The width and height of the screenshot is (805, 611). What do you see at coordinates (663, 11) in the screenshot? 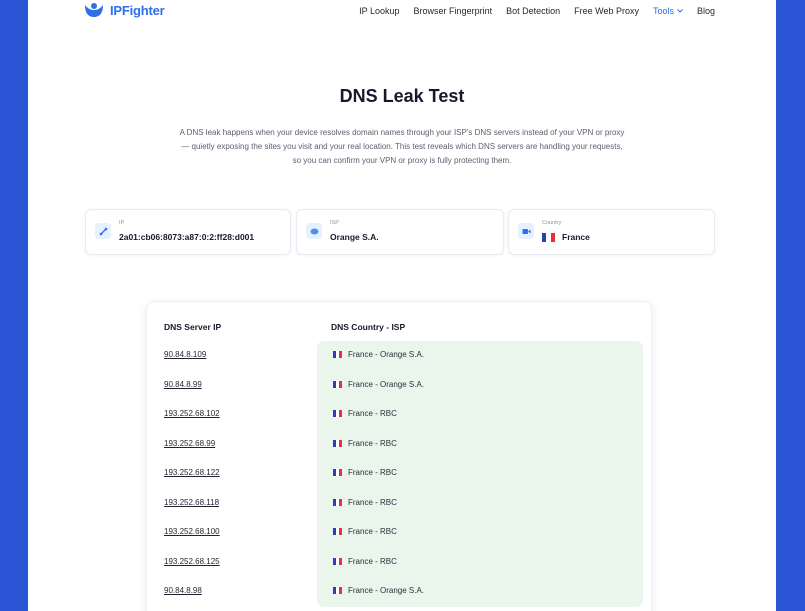
I see `nav-tools-label: Tools` at bounding box center [663, 11].